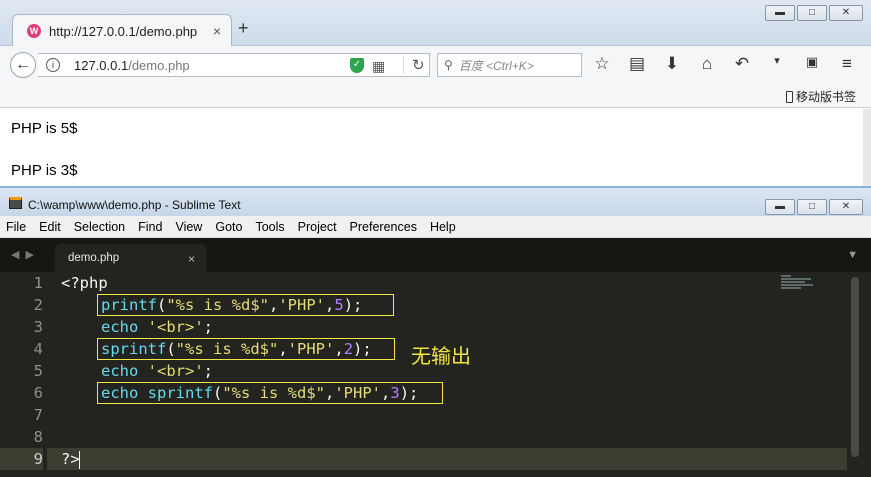 This screenshot has width=871, height=477. What do you see at coordinates (441, 356) in the screenshot?
I see `annotation-no-output: 无输出` at bounding box center [441, 356].